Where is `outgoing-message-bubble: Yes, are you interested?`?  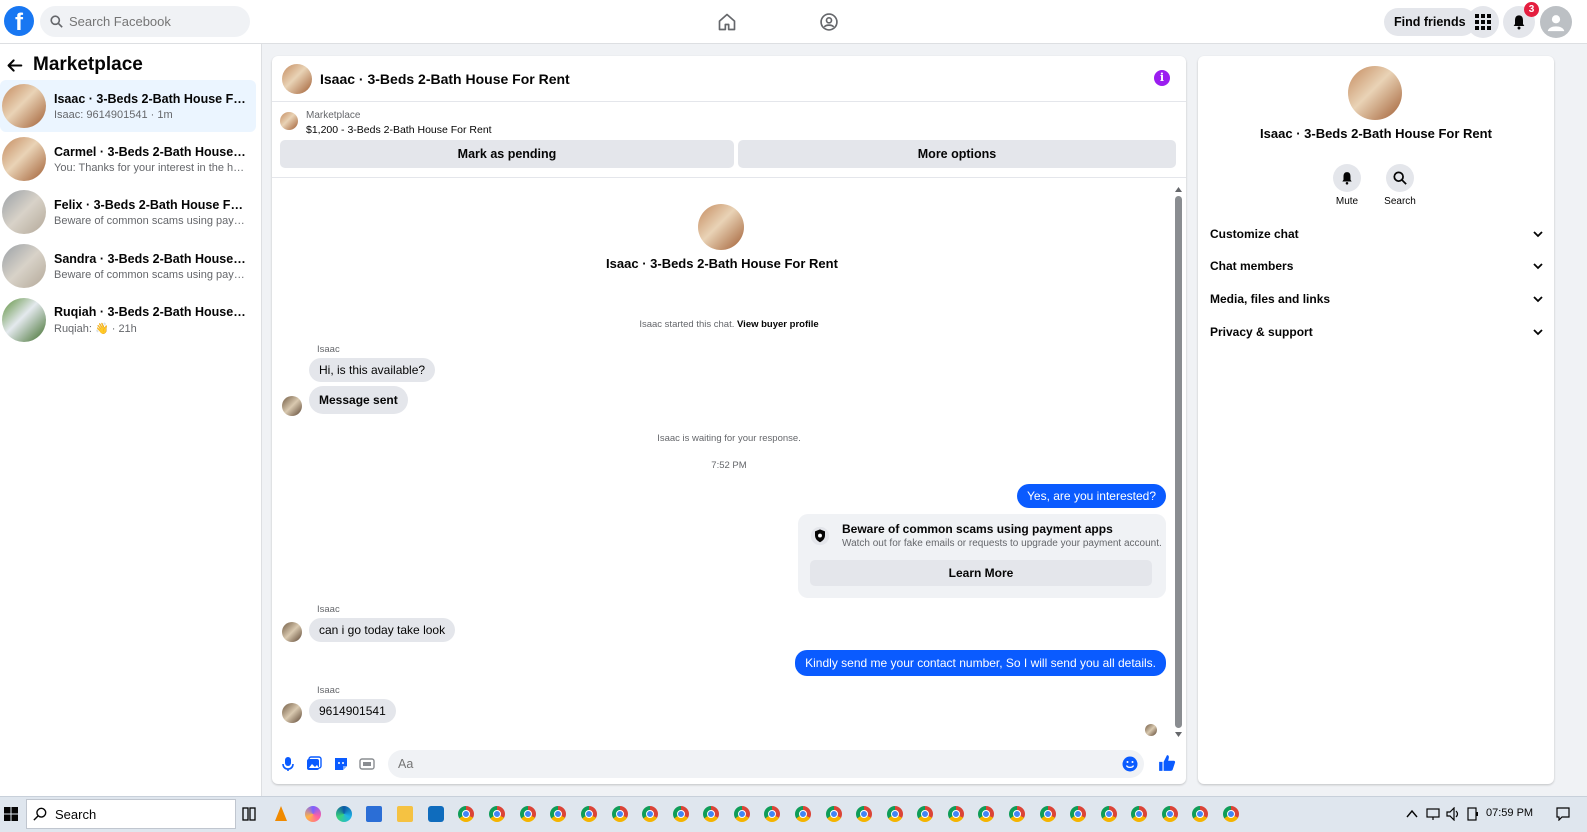
outgoing-message-bubble: Yes, are you interested? is located at coordinates (1091, 496).